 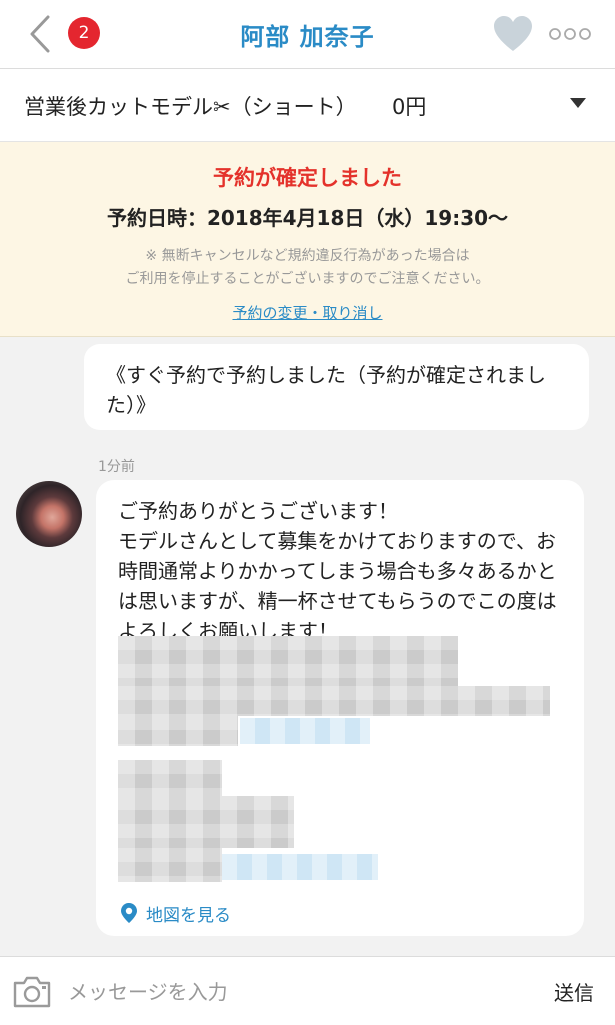 What do you see at coordinates (578, 103) in the screenshot?
I see `caret-down-icon` at bounding box center [578, 103].